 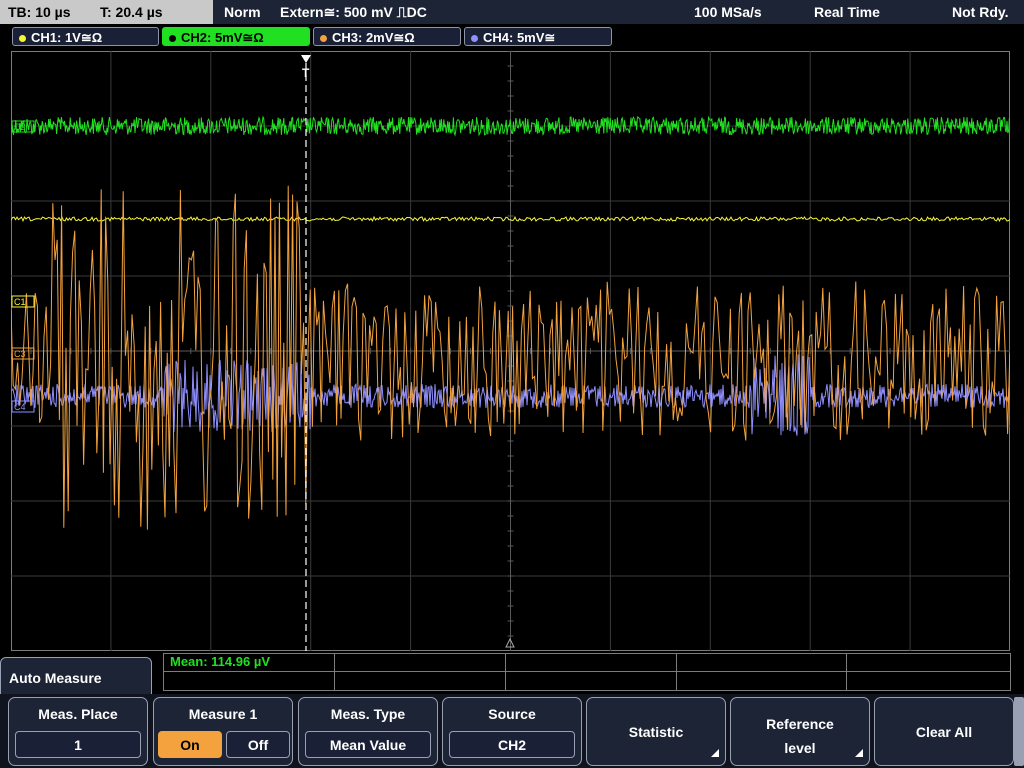 I want to click on measure1-off-button: Off, so click(x=258, y=744).